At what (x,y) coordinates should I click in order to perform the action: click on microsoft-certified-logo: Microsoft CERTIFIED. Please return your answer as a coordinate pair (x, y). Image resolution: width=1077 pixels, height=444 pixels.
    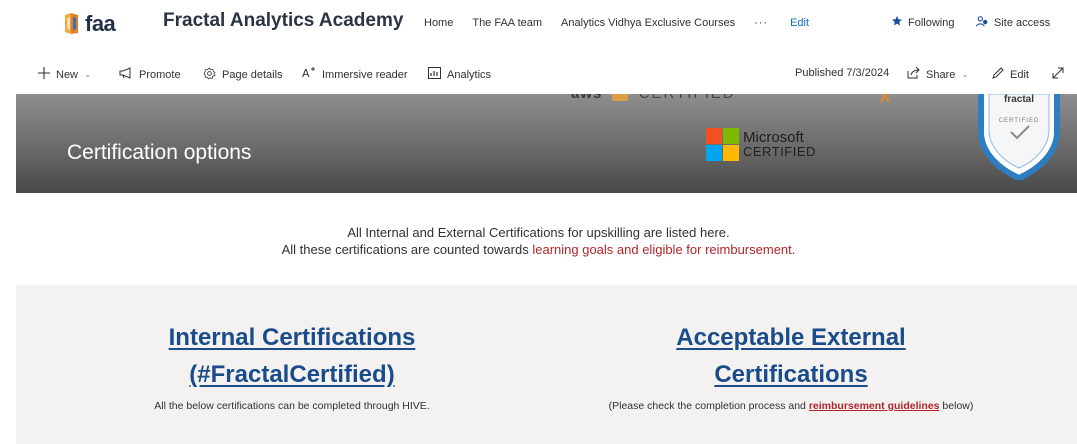
    Looking at the image, I should click on (761, 144).